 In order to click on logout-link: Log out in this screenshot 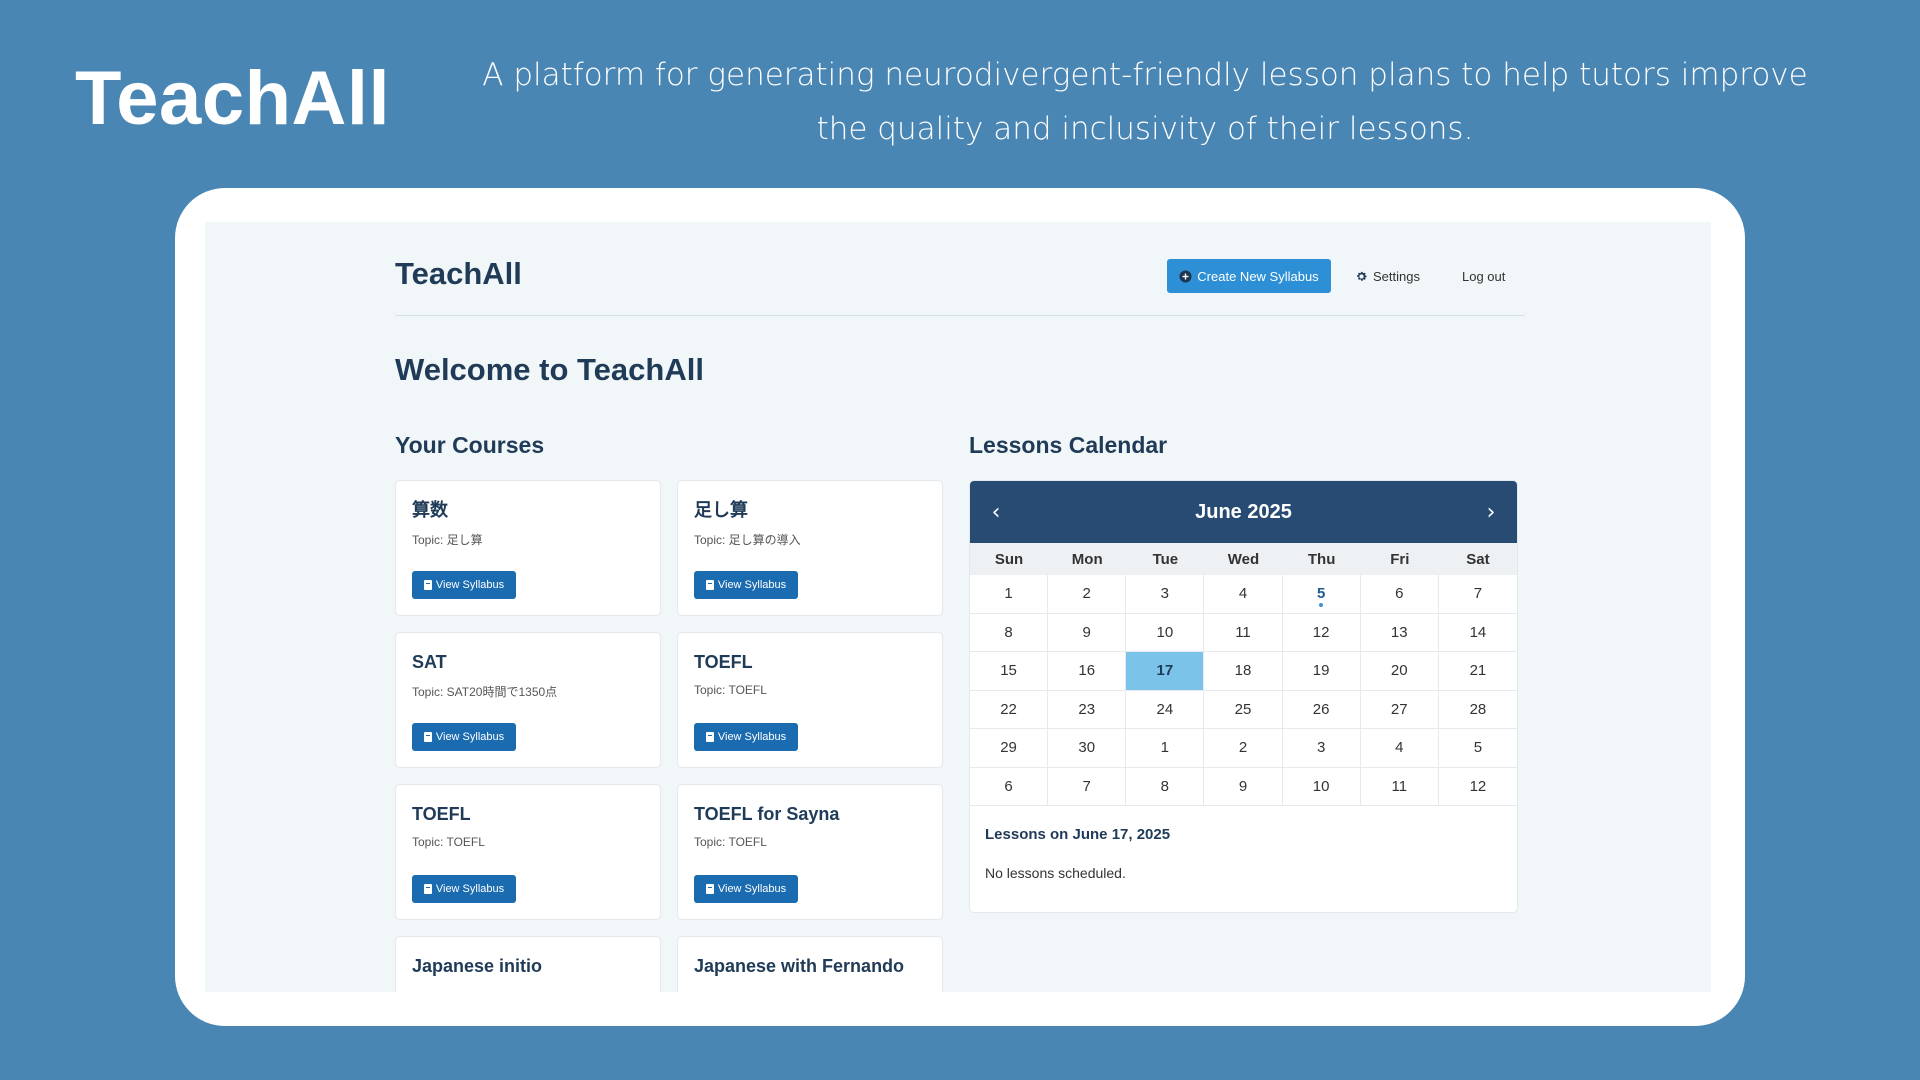, I will do `click(1483, 276)`.